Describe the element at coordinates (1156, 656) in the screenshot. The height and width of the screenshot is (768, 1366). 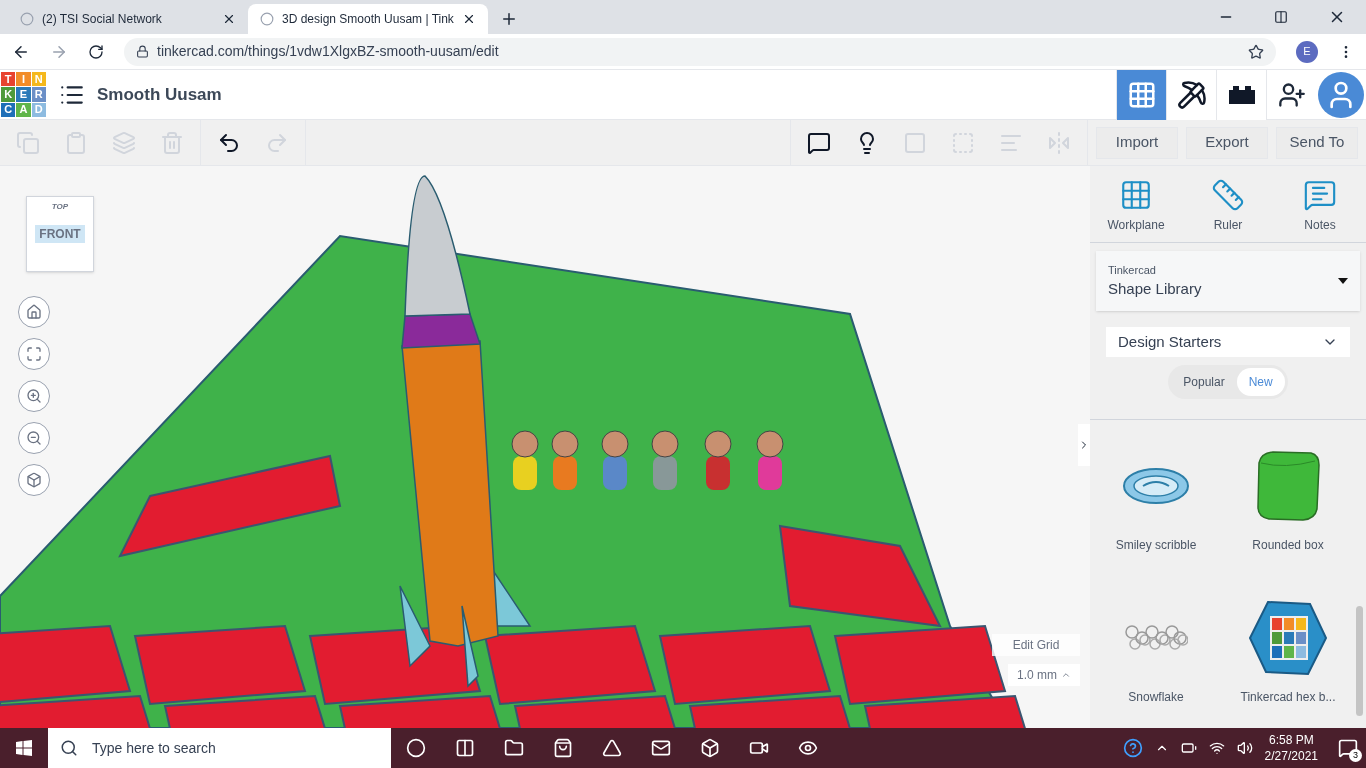
I see `shape-item: Snowflake` at that location.